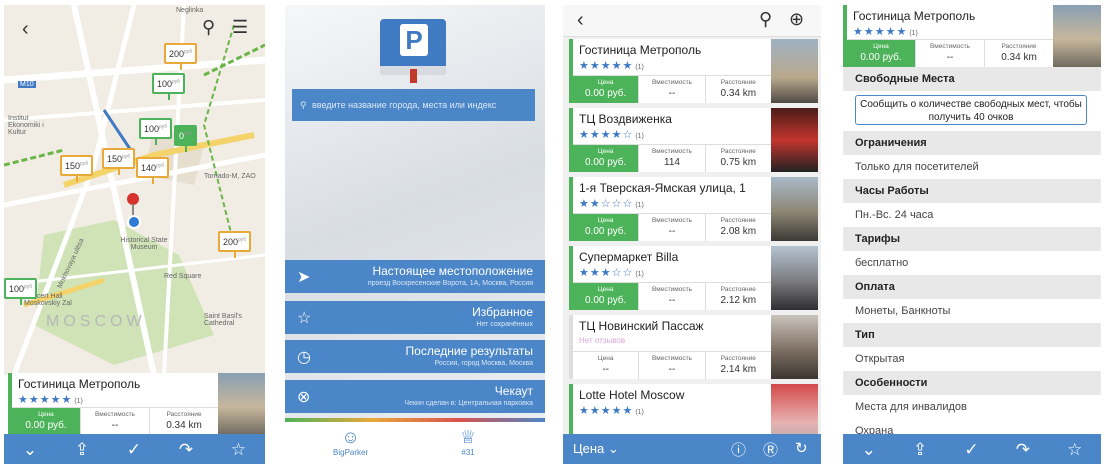  I want to click on item-title: Гостиница Метрополь, so click(640, 50).